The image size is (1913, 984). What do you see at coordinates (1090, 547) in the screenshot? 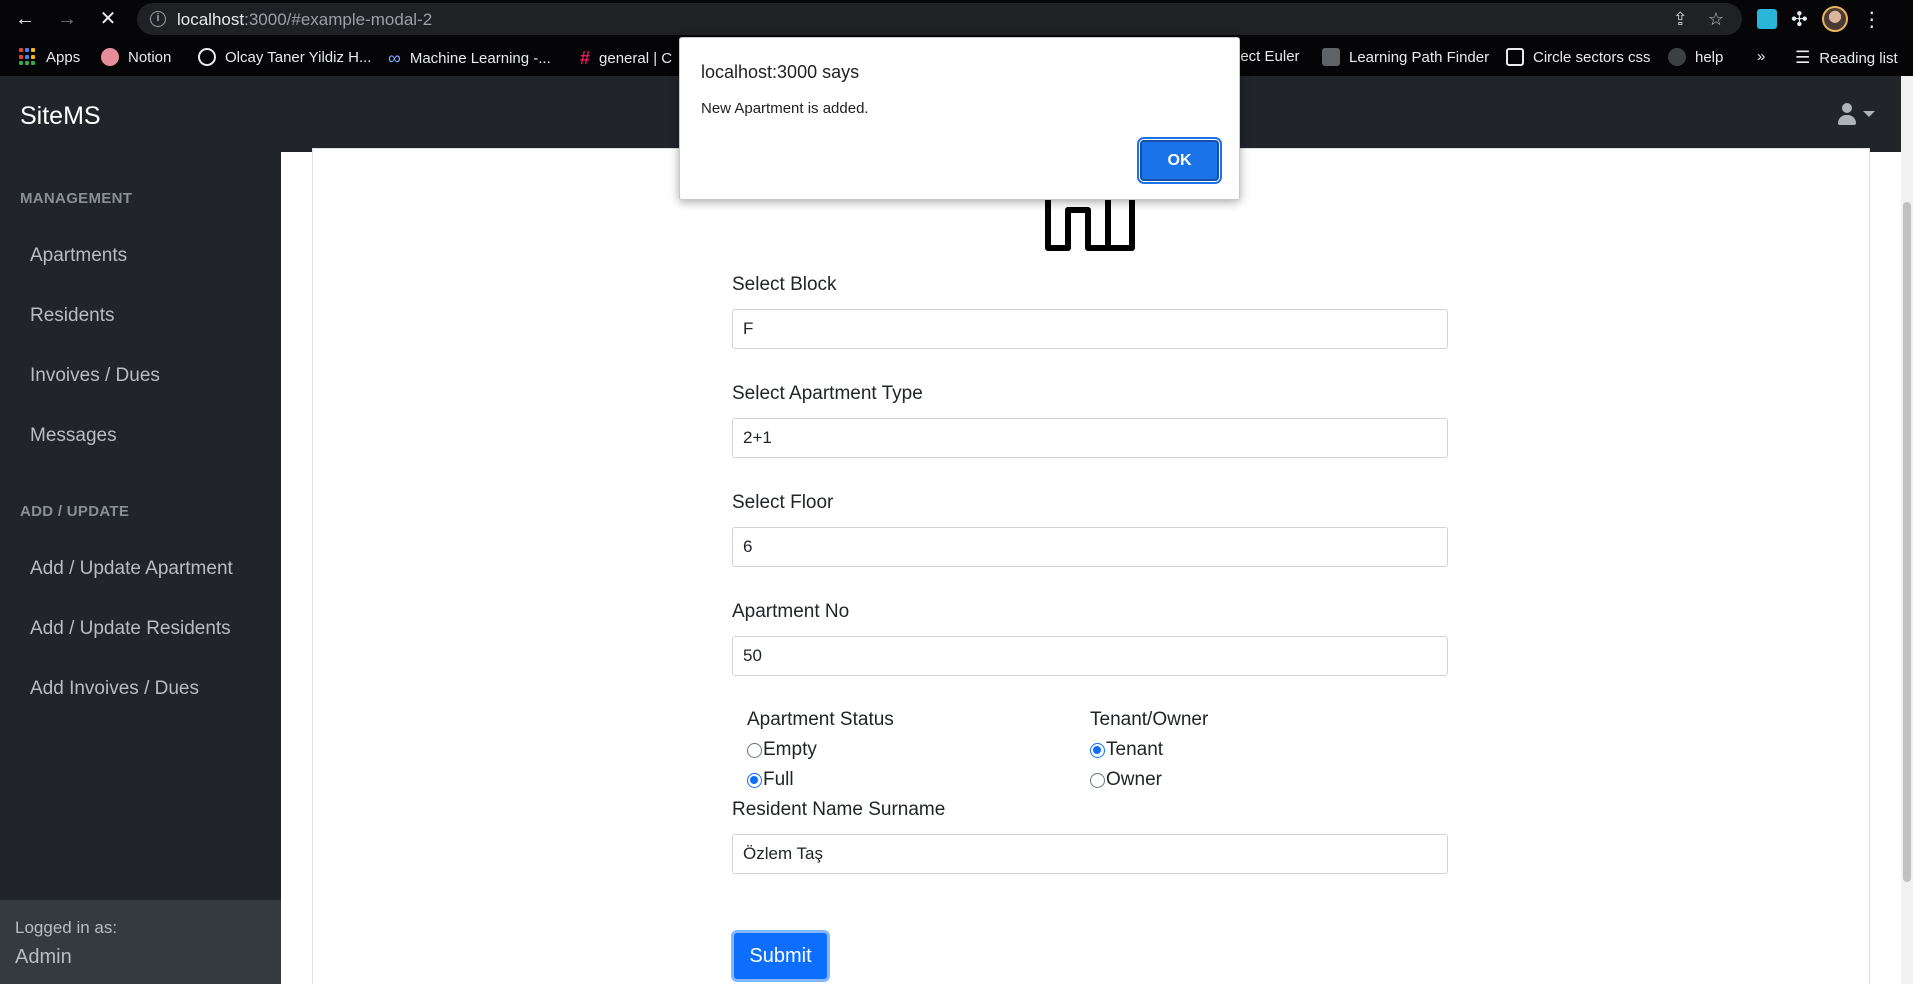
I see `floor-field: 6` at bounding box center [1090, 547].